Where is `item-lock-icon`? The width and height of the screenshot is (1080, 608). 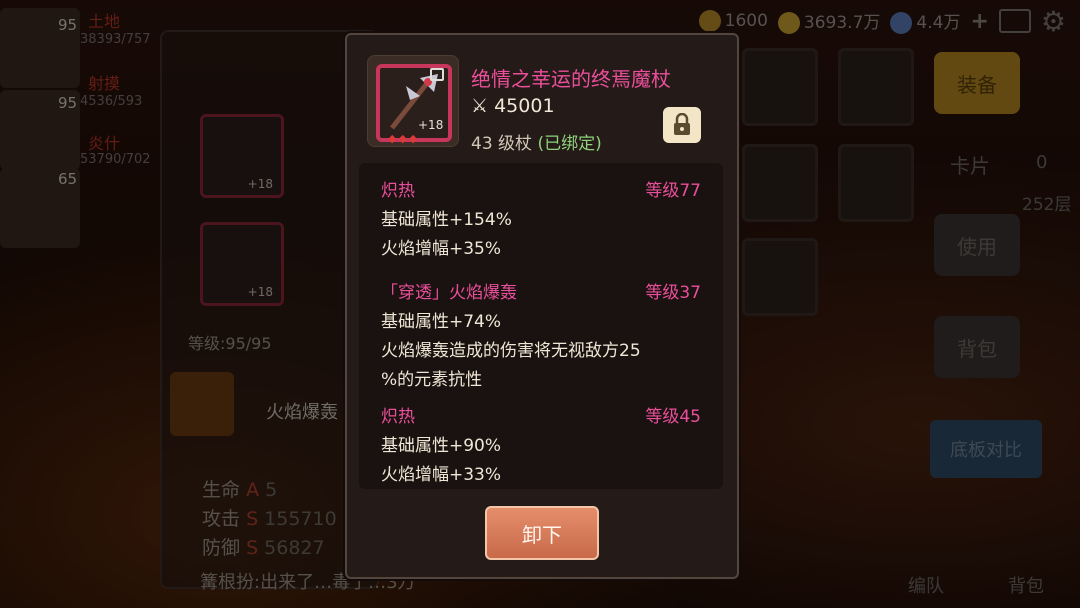
item-lock-icon is located at coordinates (437, 74).